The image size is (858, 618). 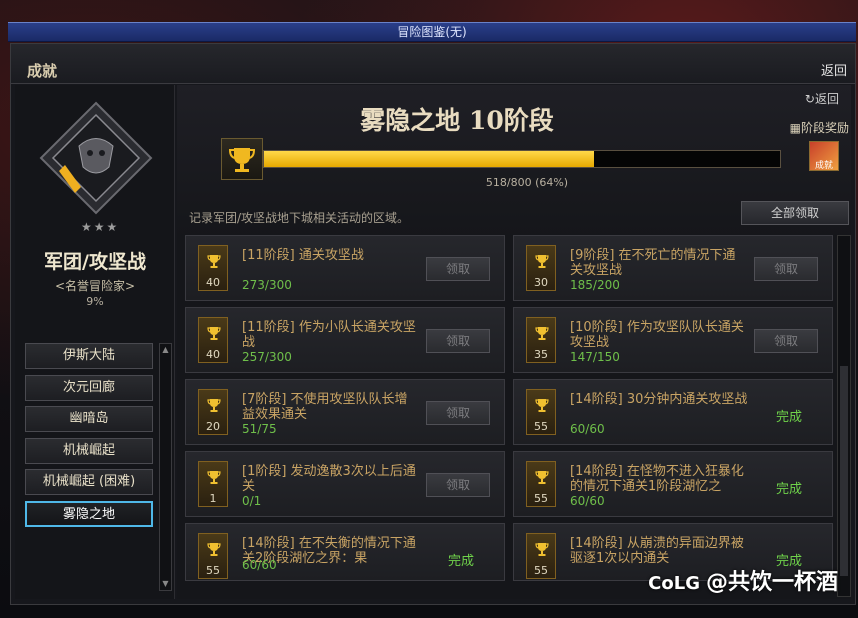 I want to click on achievement-name: [7阶段] 不使用攻坚队队长增益效果通关, so click(x=325, y=407).